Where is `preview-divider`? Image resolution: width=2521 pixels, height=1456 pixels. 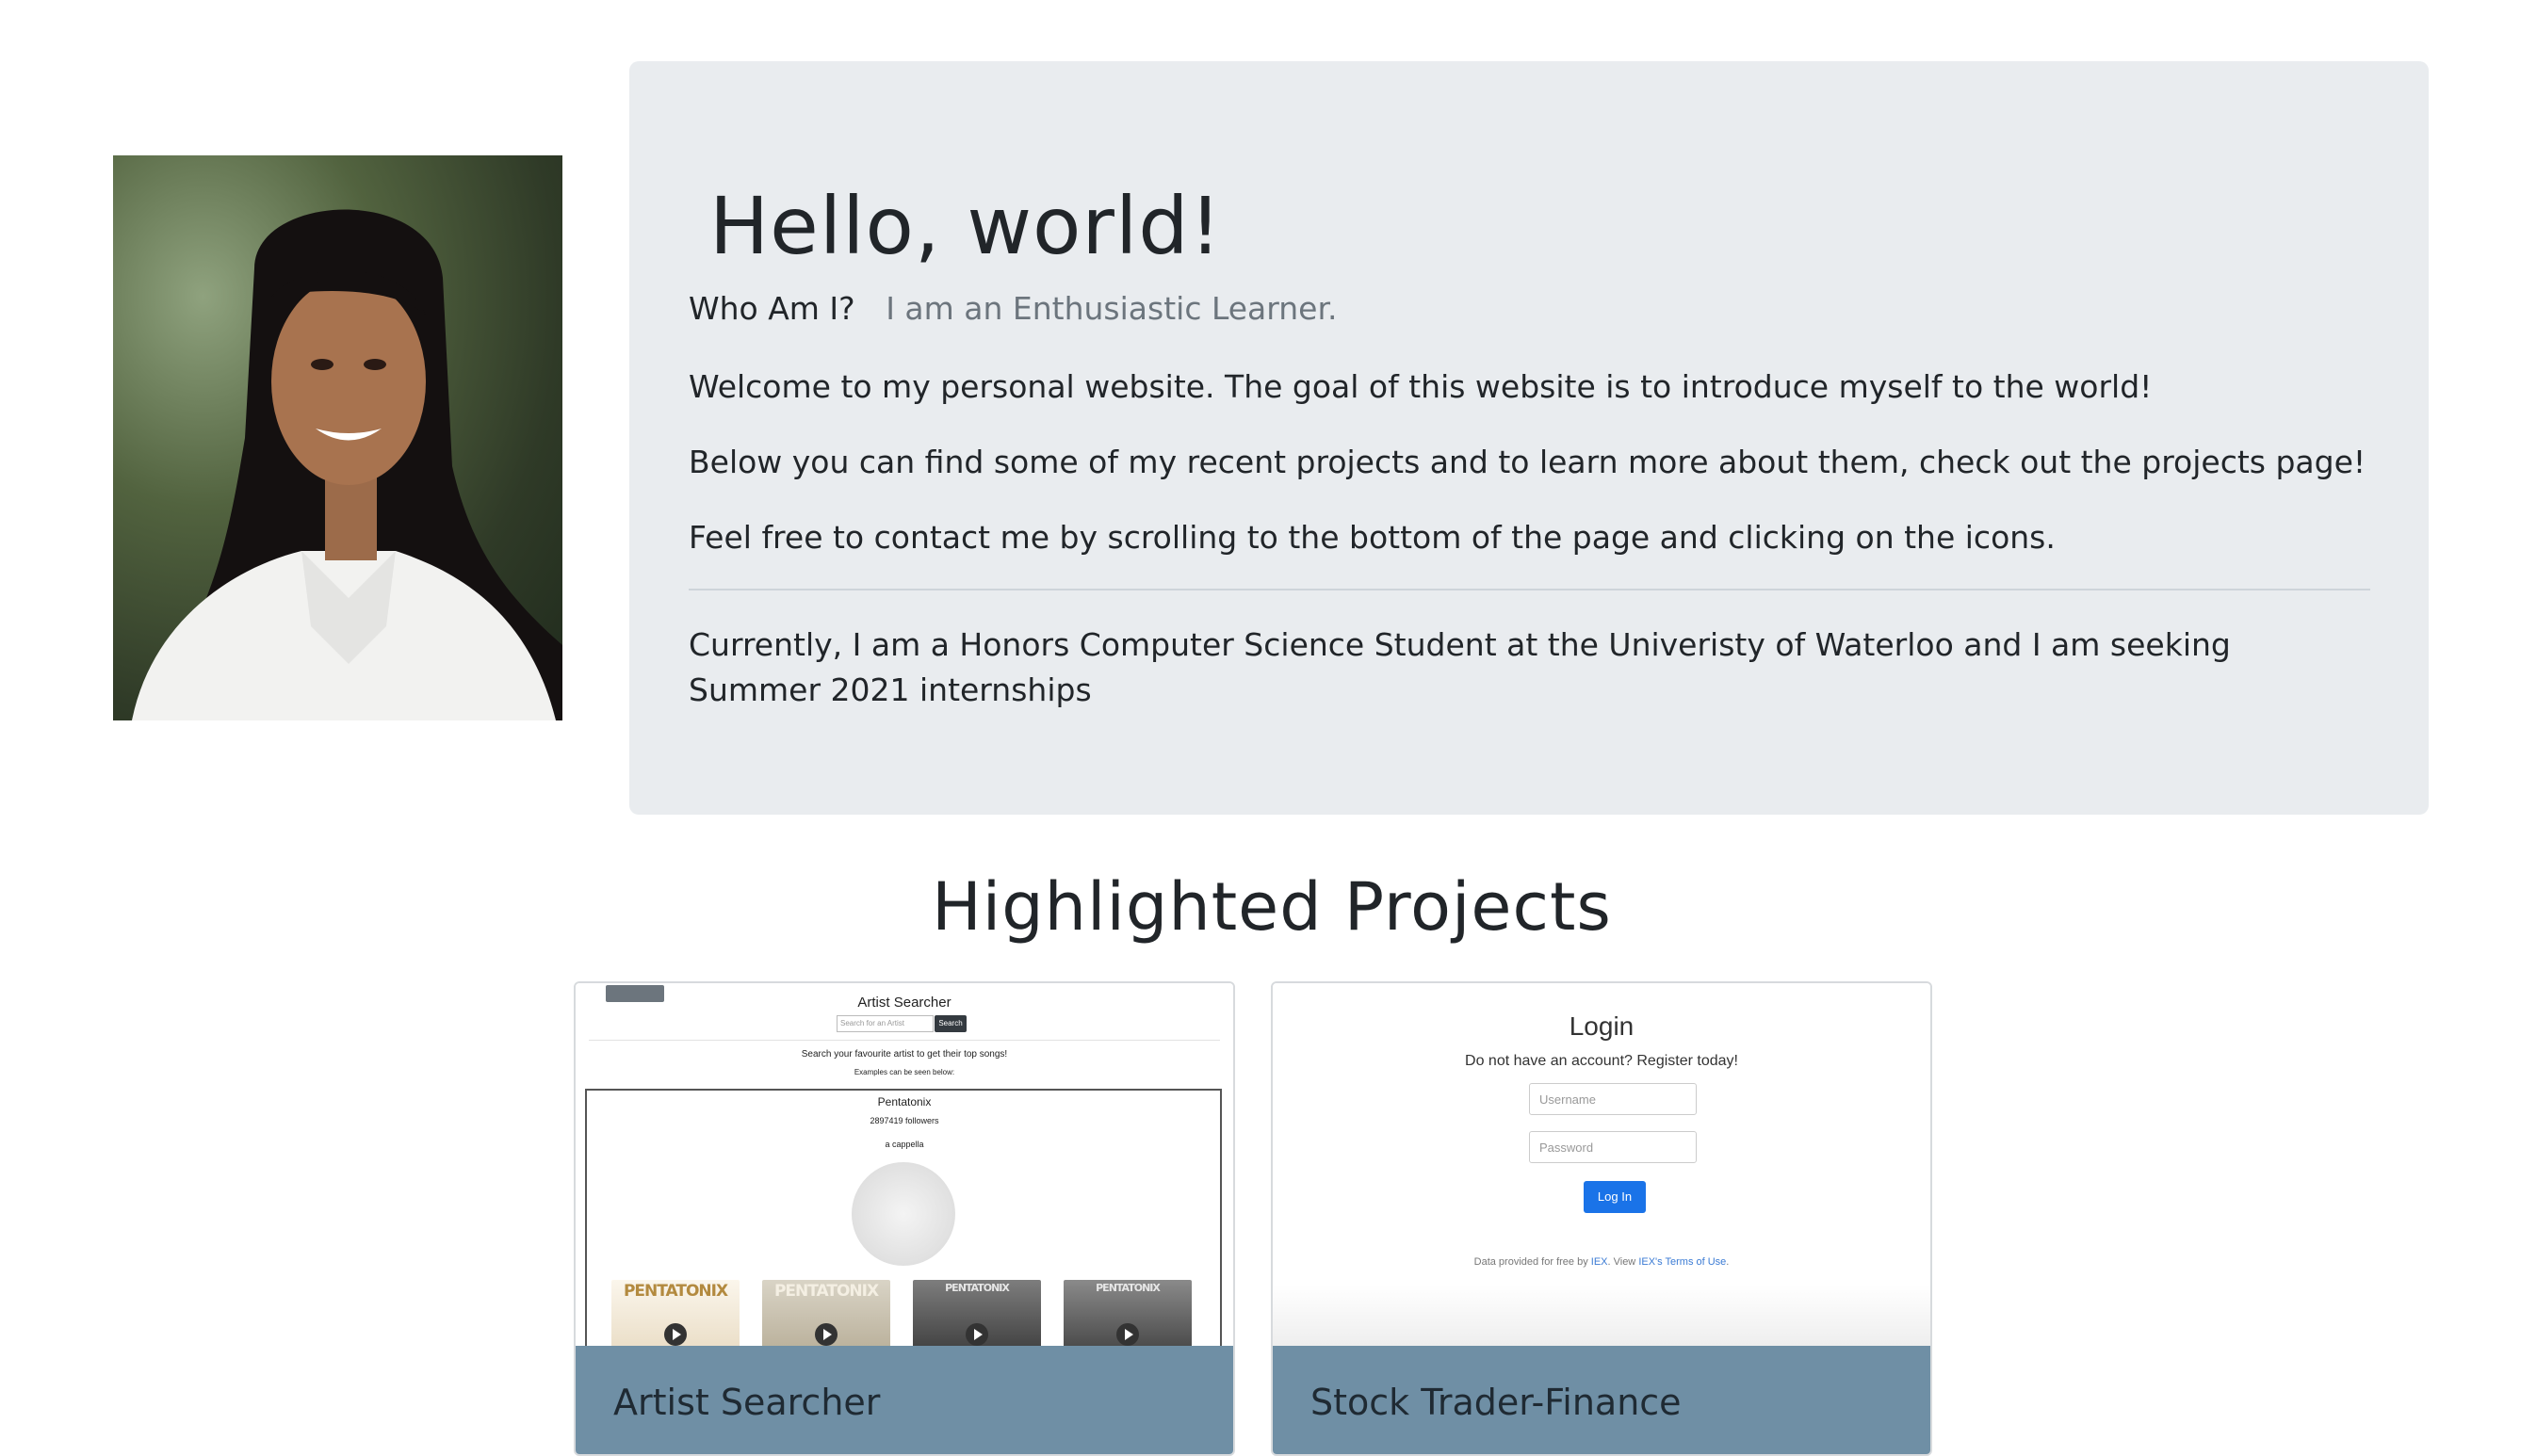
preview-divider is located at coordinates (904, 1040).